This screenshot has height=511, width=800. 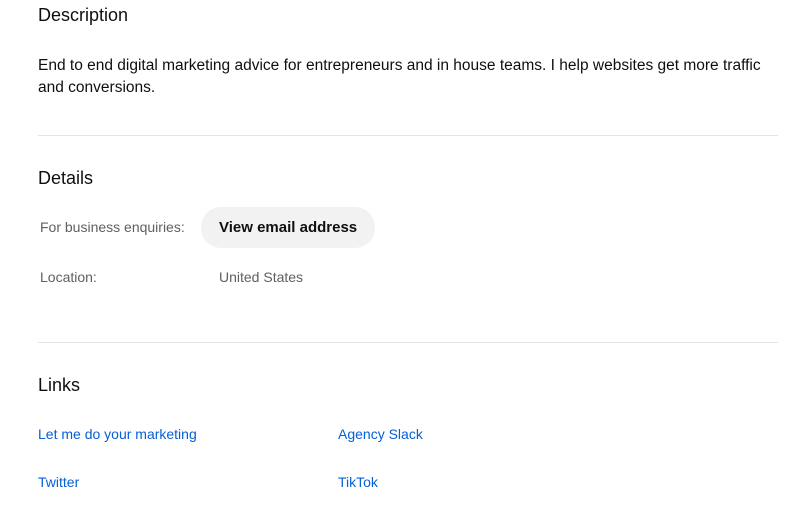 I want to click on description-heading: Description, so click(x=83, y=15).